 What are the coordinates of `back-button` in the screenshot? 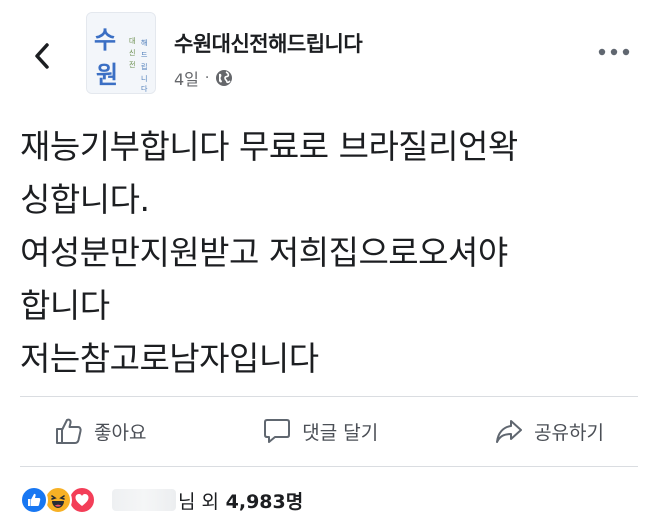 It's located at (42, 56).